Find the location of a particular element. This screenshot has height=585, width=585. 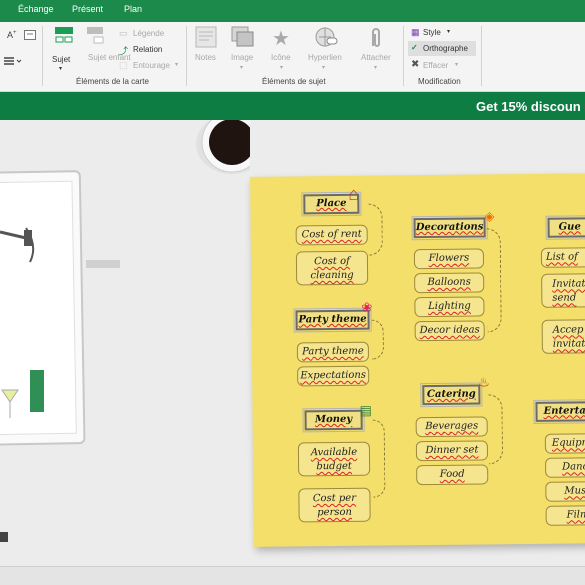

star-icon: ★ is located at coordinates (281, 39).